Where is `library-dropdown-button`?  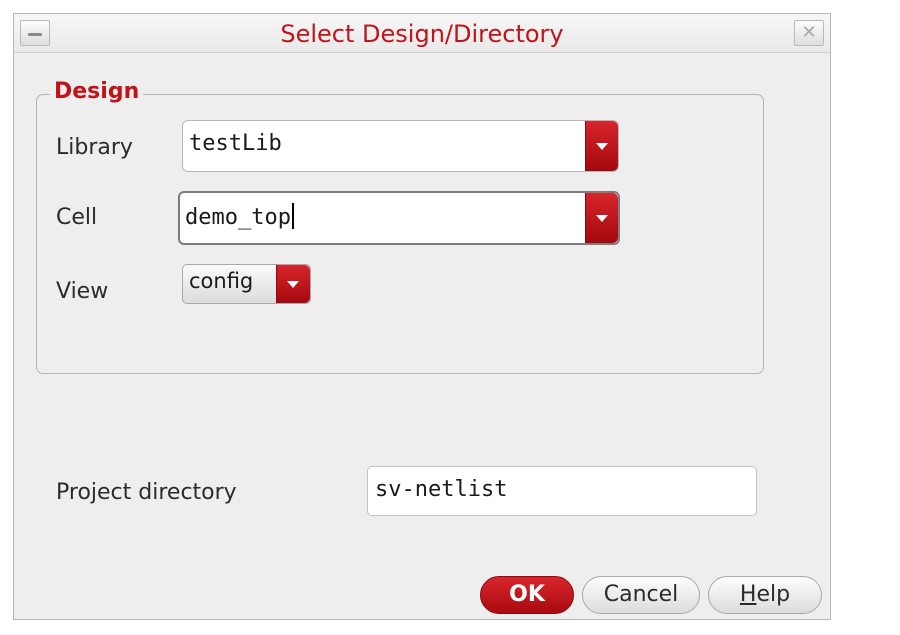 library-dropdown-button is located at coordinates (601, 146).